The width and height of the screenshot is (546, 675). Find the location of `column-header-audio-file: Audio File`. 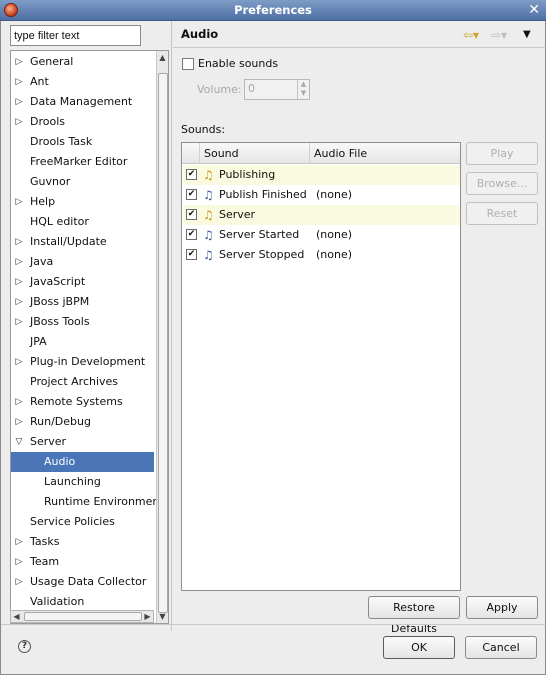

column-header-audio-file: Audio File is located at coordinates (385, 153).